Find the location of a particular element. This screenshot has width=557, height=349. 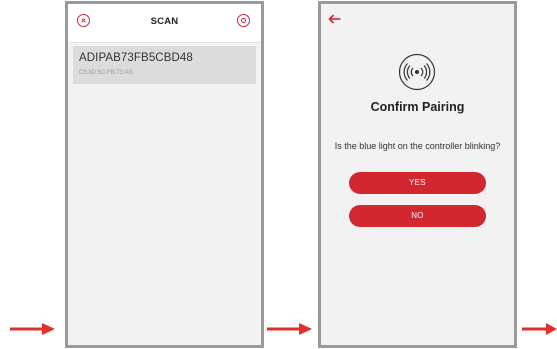

refresh-icon is located at coordinates (243, 20).